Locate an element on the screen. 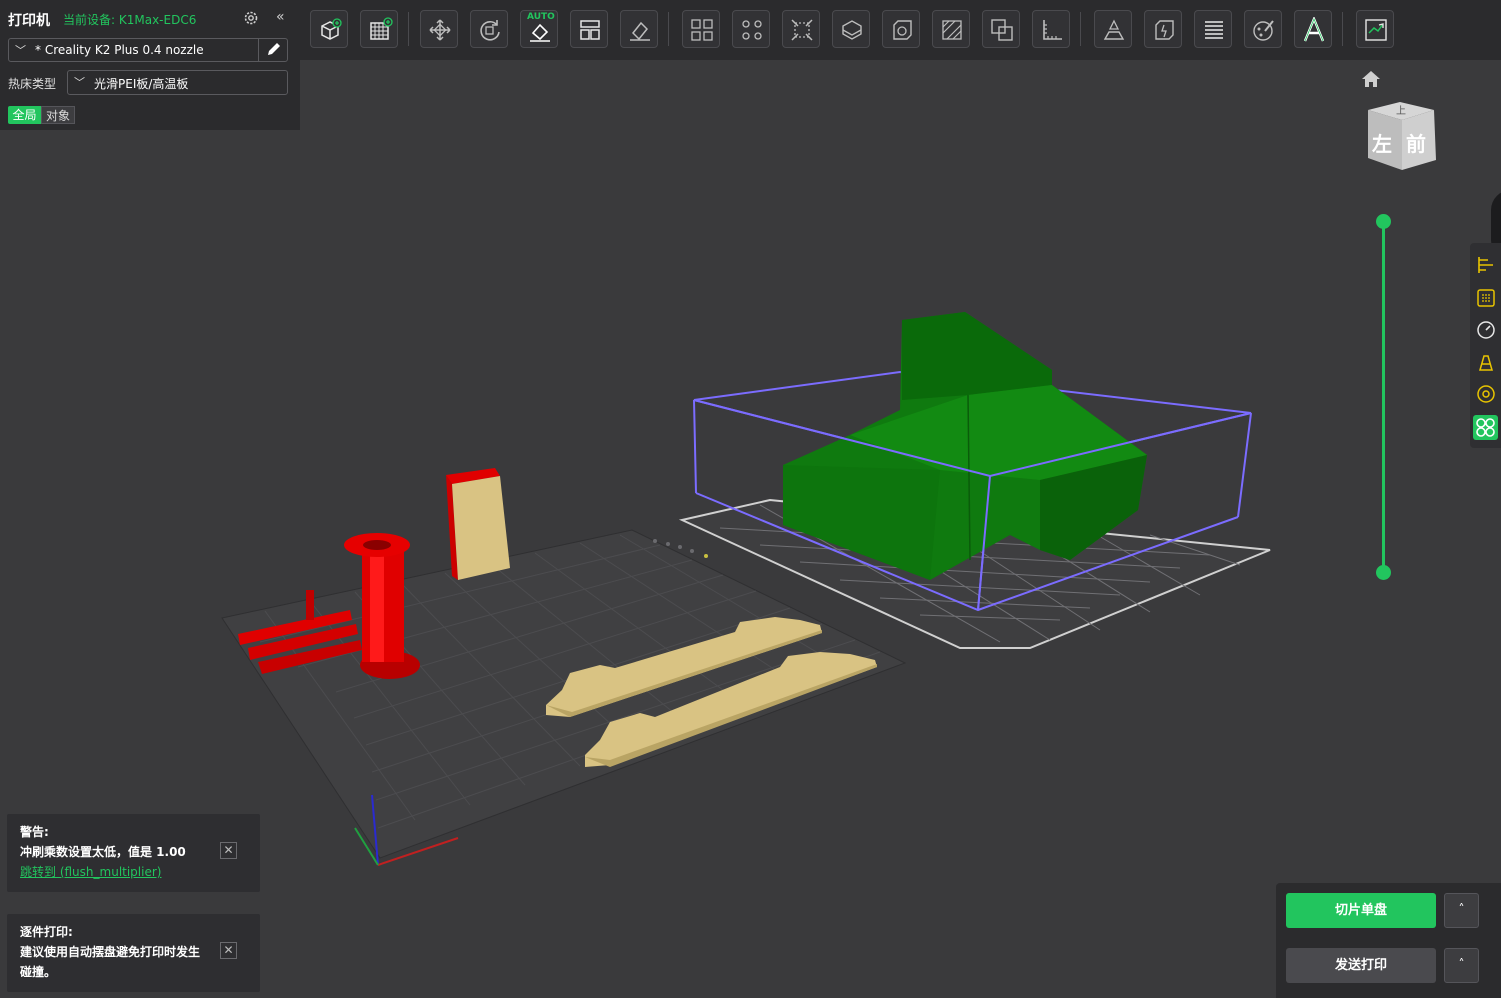 This screenshot has width=1501, height=998. printer-title: 打印机 is located at coordinates (29, 21).